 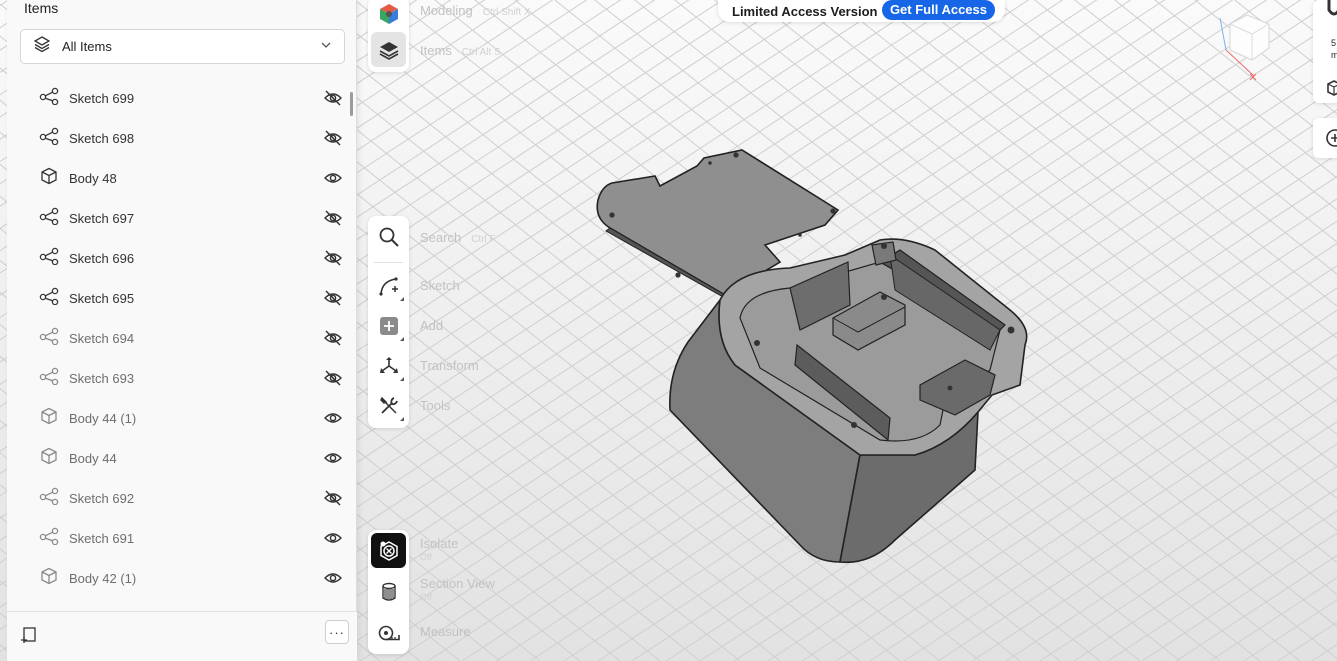 I want to click on plus-square-icon, so click(x=388, y=325).